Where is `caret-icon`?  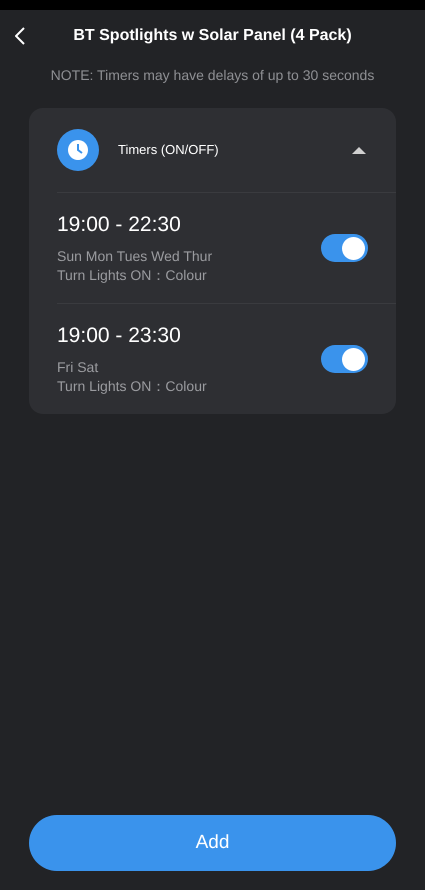 caret-icon is located at coordinates (359, 150).